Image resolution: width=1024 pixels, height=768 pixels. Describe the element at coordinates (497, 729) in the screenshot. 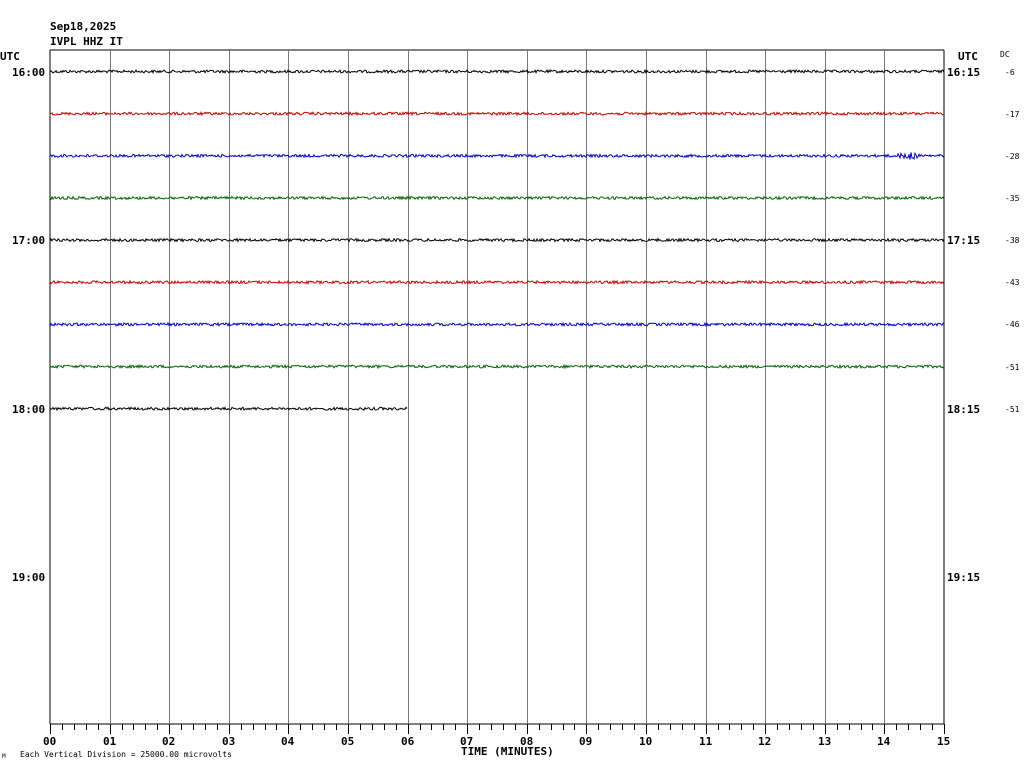

I see `x-axis-ticks` at that location.